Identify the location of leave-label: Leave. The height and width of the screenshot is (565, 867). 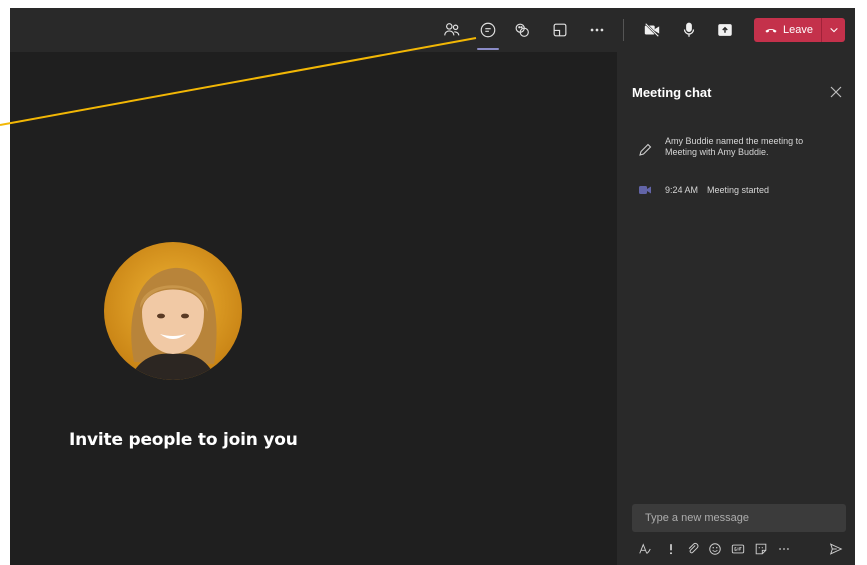
(798, 30).